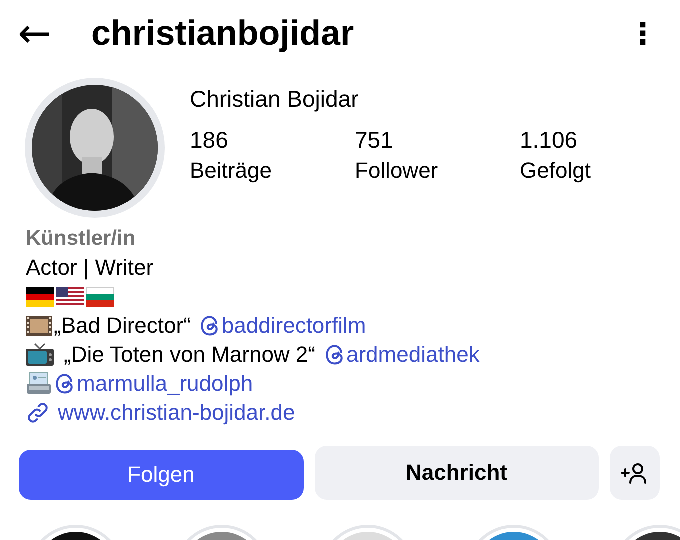 This screenshot has width=680, height=540. Describe the element at coordinates (643, 34) in the screenshot. I see `menu-button: ⋮` at that location.